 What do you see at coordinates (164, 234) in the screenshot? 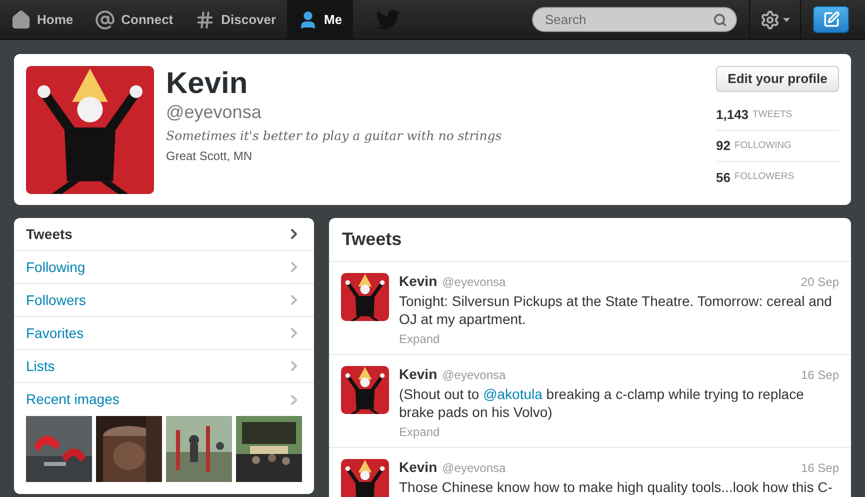
I see `sidebar-item: Tweets` at bounding box center [164, 234].